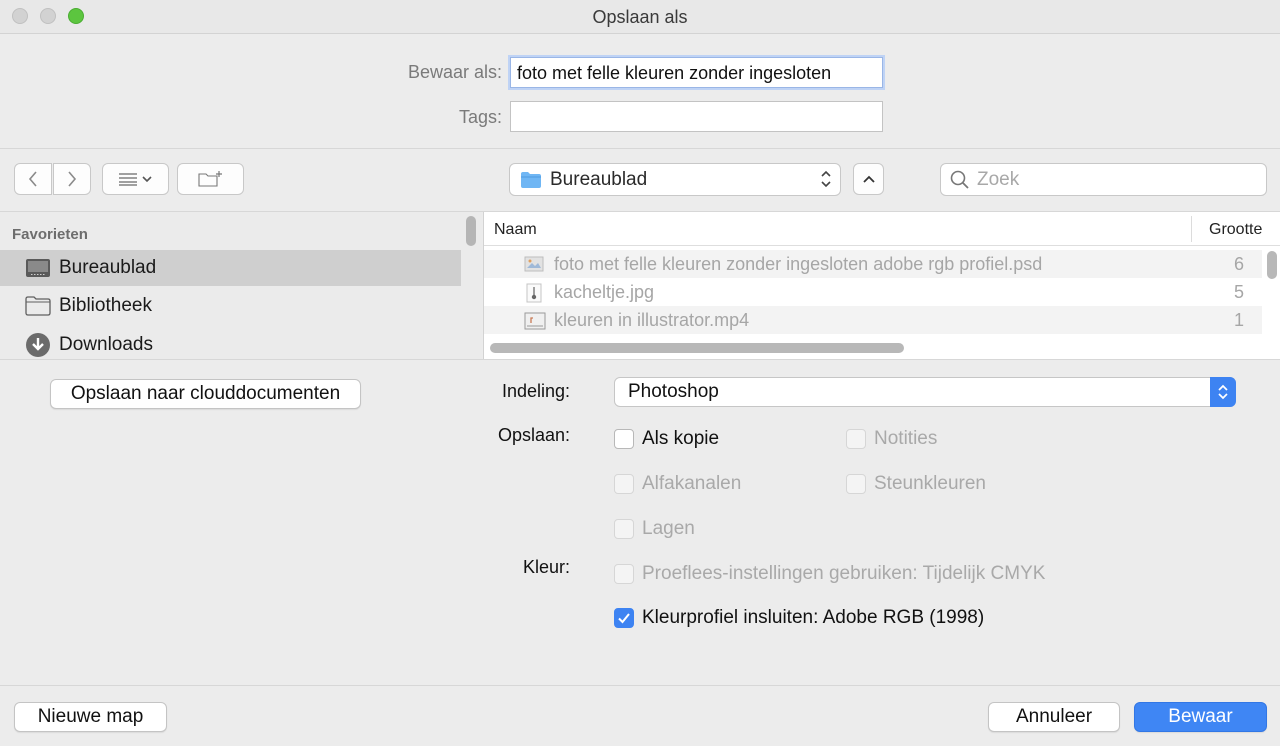 This screenshot has height=746, width=1280. I want to click on new-folder-icon, so click(209, 179).